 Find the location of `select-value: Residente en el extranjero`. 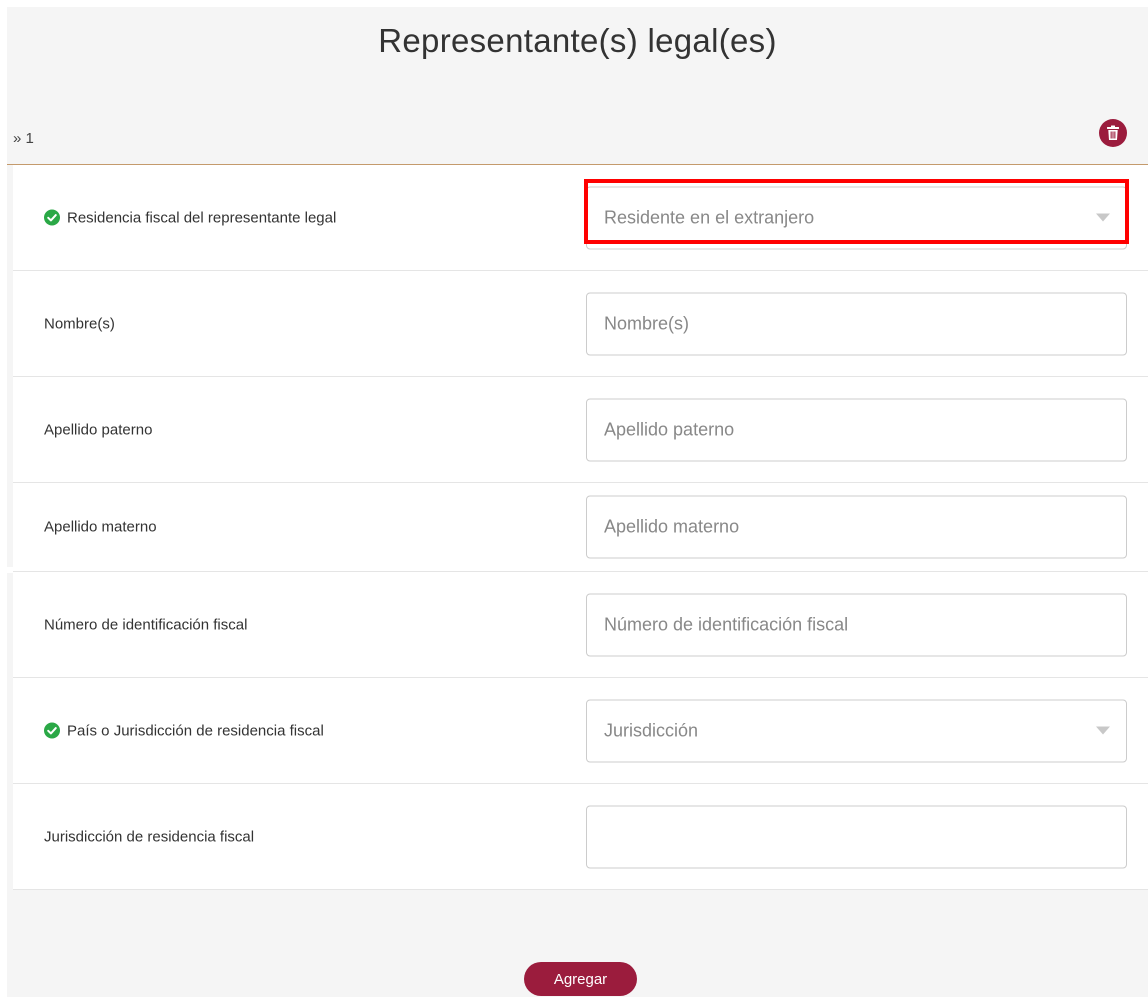

select-value: Residente en el extranjero is located at coordinates (709, 217).